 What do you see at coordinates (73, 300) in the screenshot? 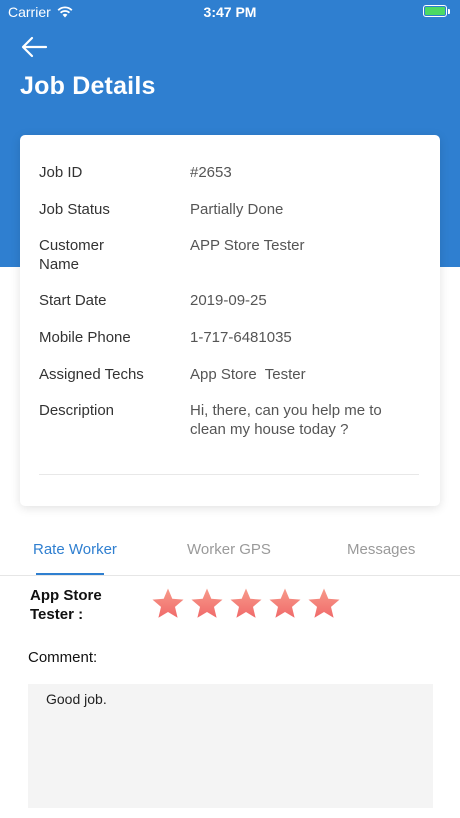
I see `start-date-label: Start Date` at bounding box center [73, 300].